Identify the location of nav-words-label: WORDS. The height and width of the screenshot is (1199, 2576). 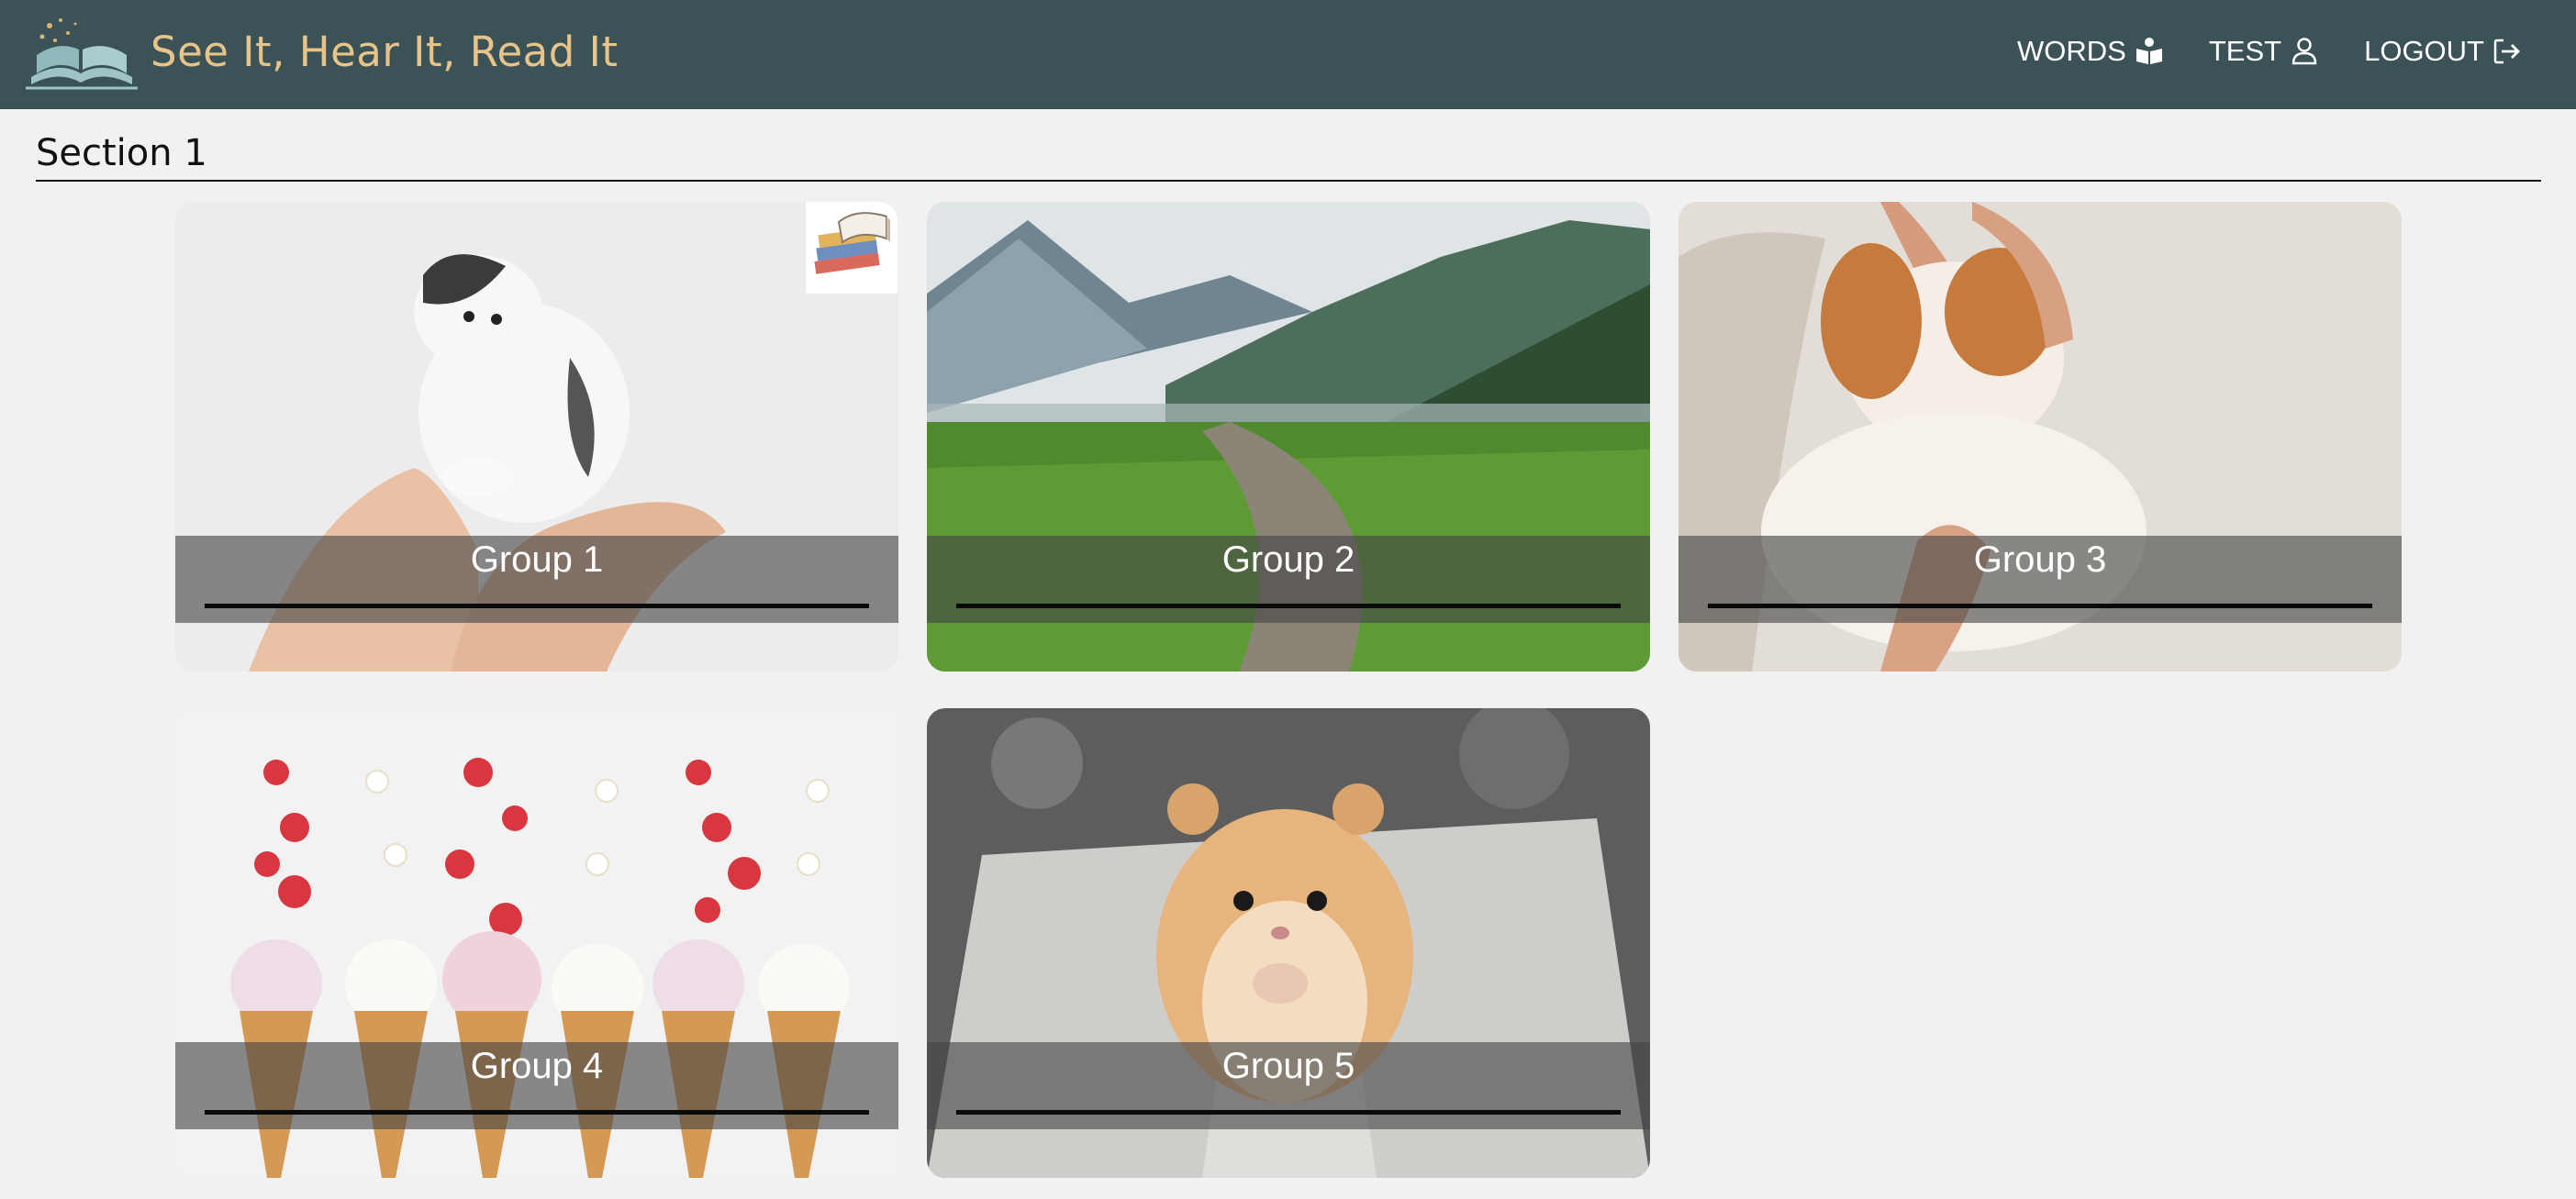
(2071, 51).